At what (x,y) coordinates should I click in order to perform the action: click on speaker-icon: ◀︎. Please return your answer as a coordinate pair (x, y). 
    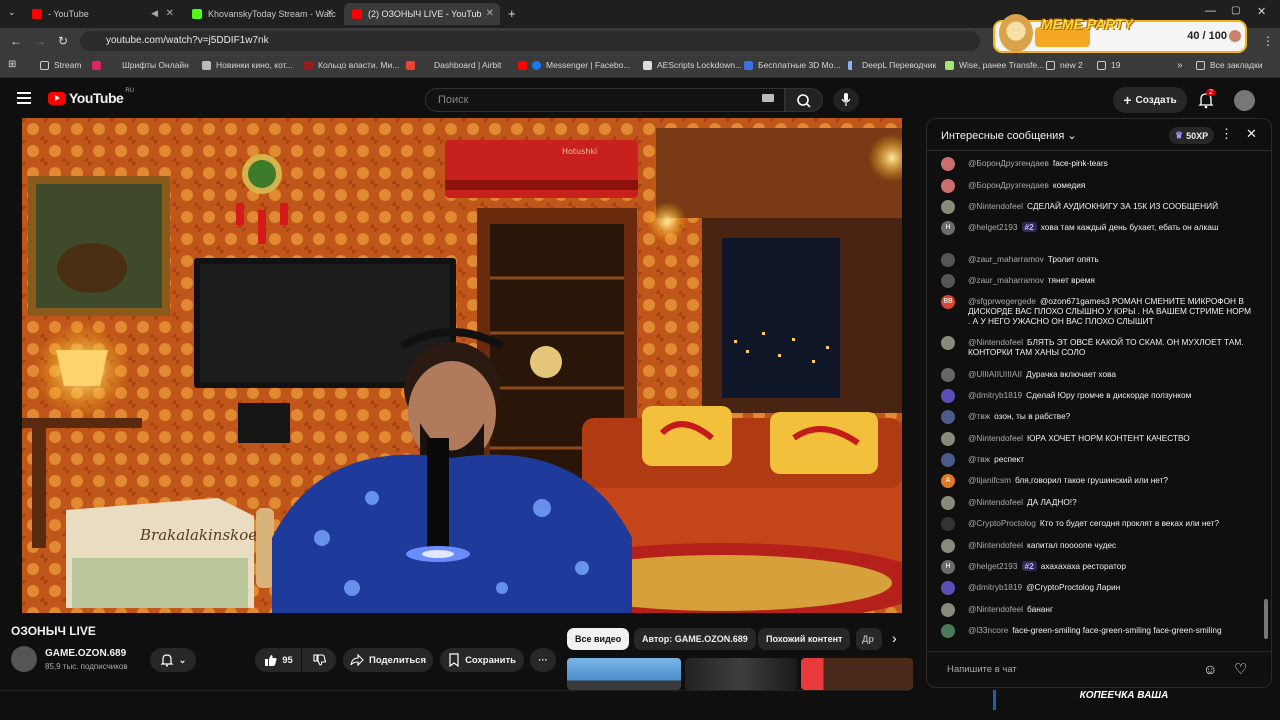
    Looking at the image, I should click on (154, 13).